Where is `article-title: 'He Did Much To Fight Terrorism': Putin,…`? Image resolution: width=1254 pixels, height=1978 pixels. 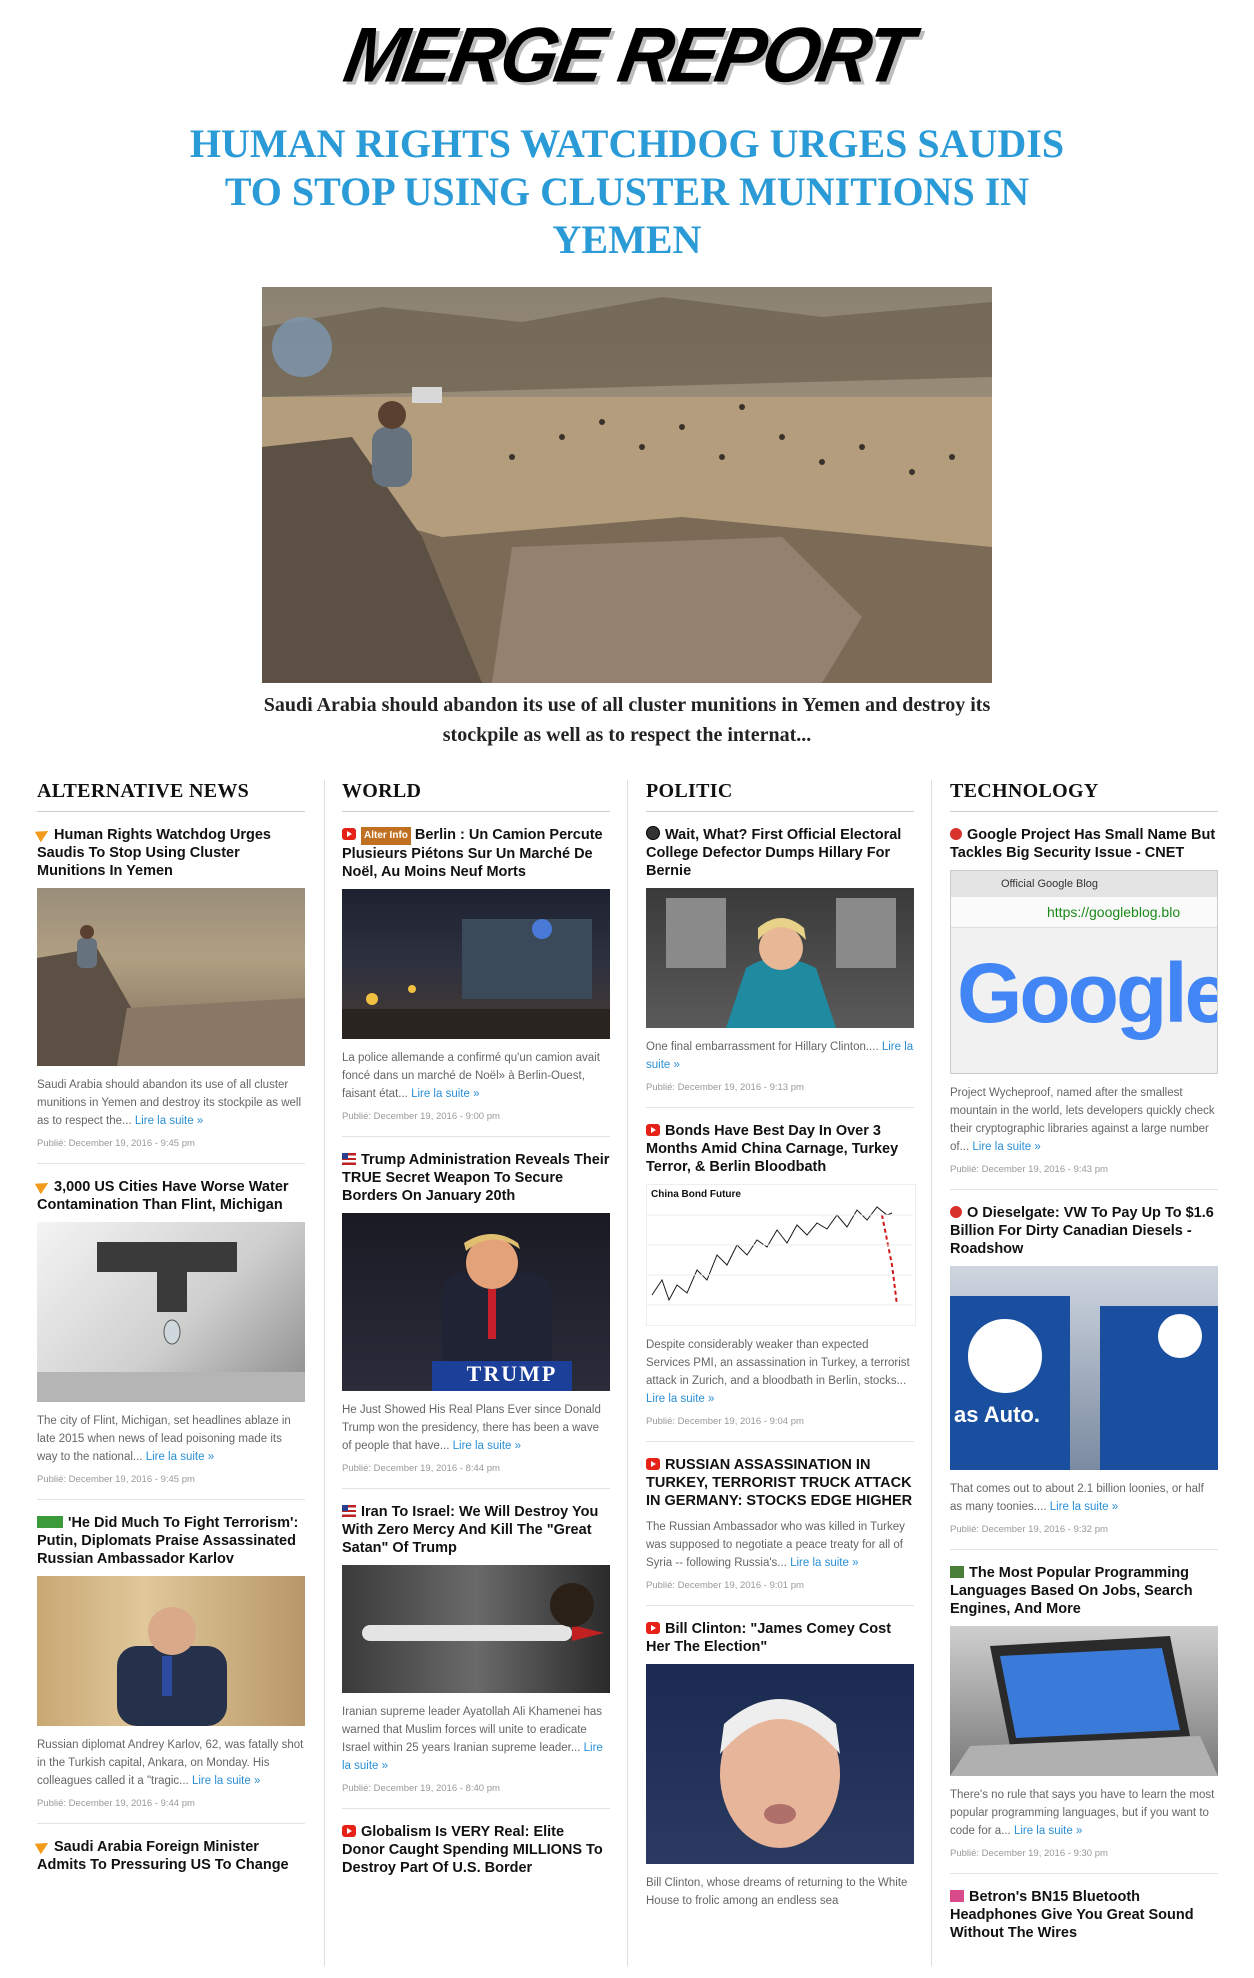 article-title: 'He Did Much To Fight Terrorism': Putin,… is located at coordinates (171, 1541).